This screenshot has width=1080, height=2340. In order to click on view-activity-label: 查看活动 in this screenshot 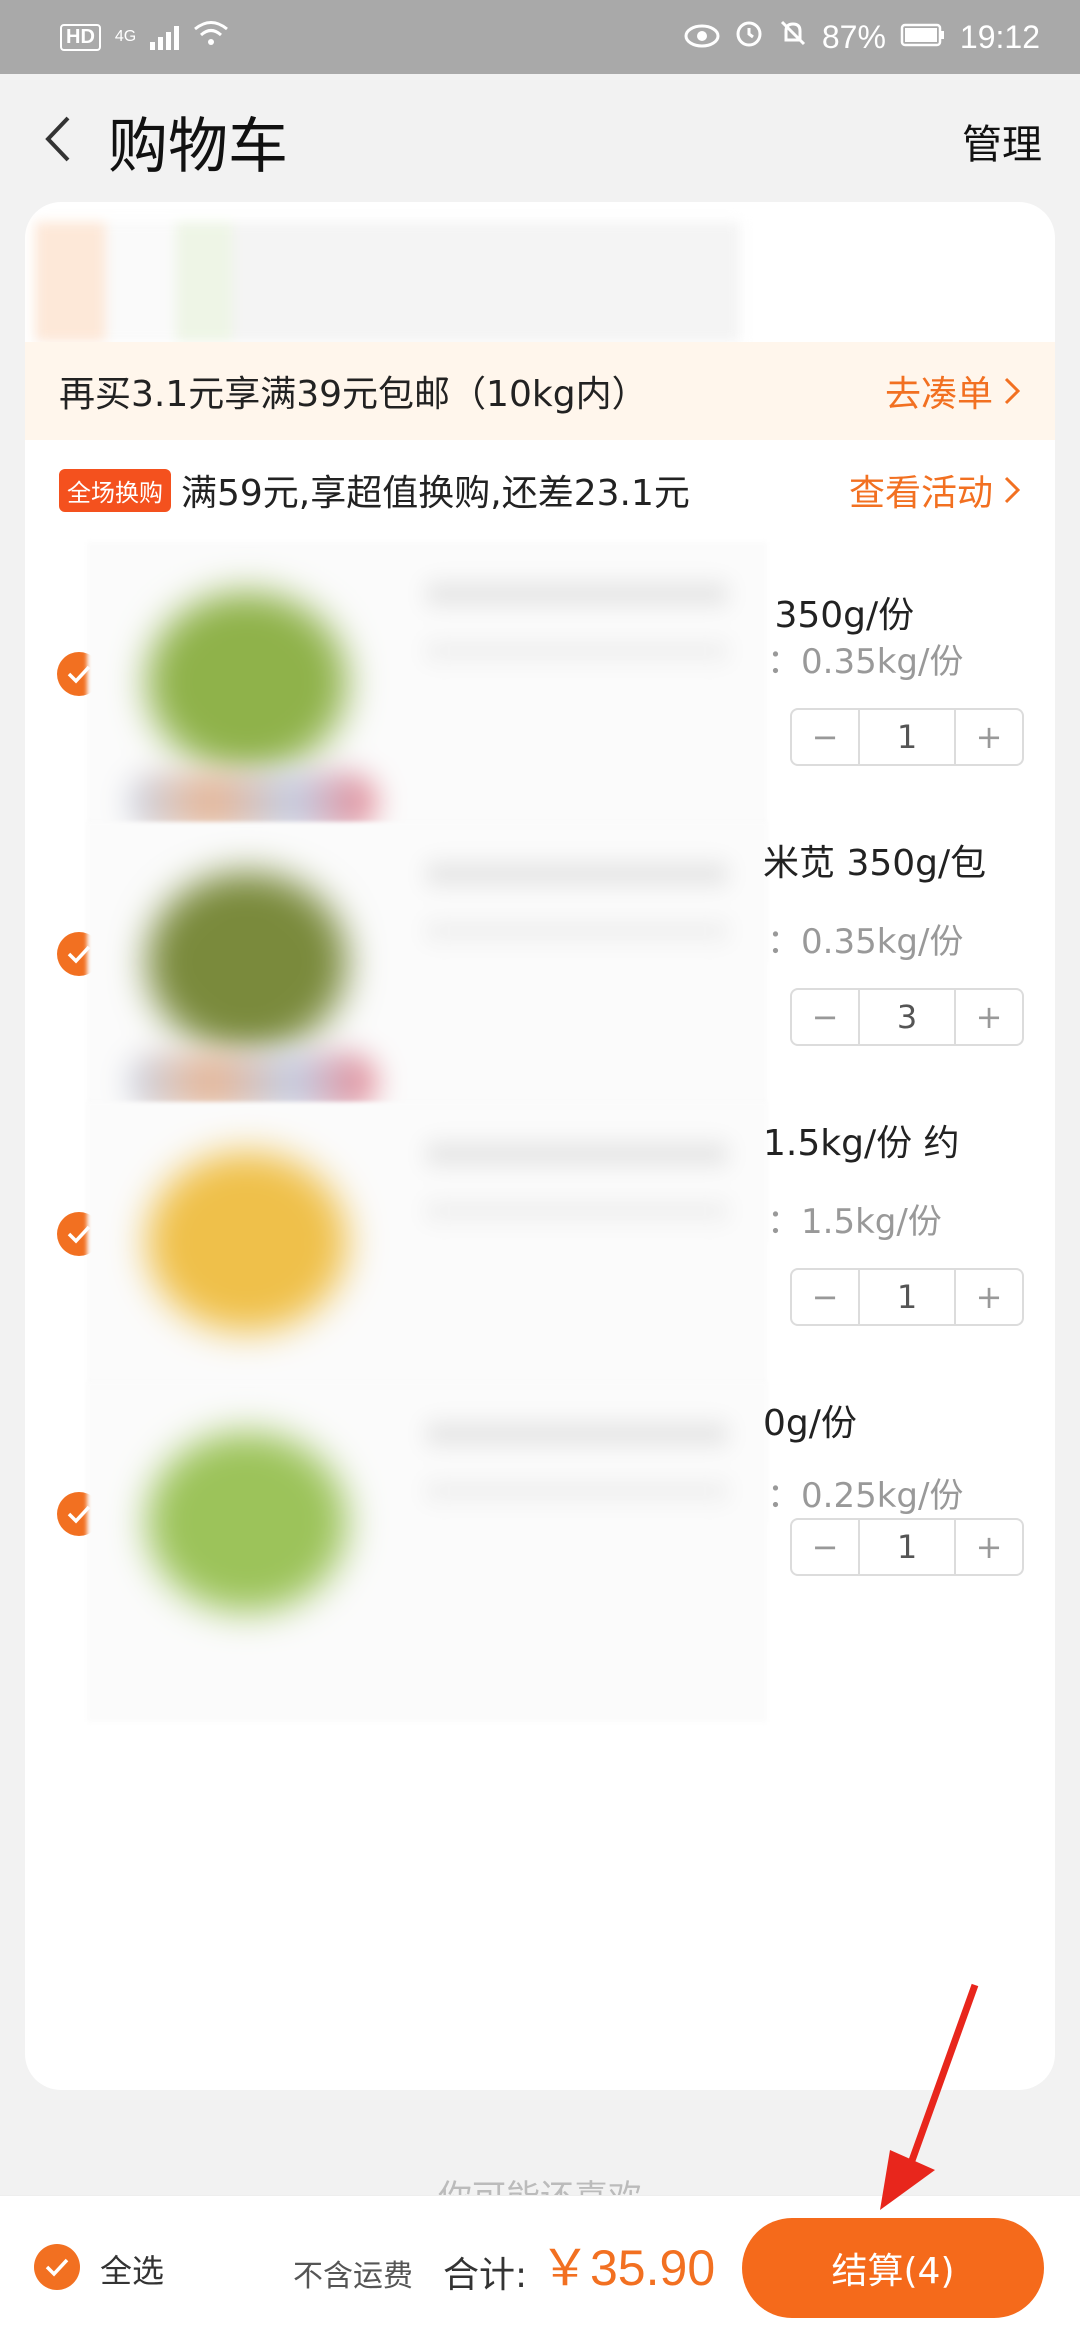, I will do `click(920, 493)`.